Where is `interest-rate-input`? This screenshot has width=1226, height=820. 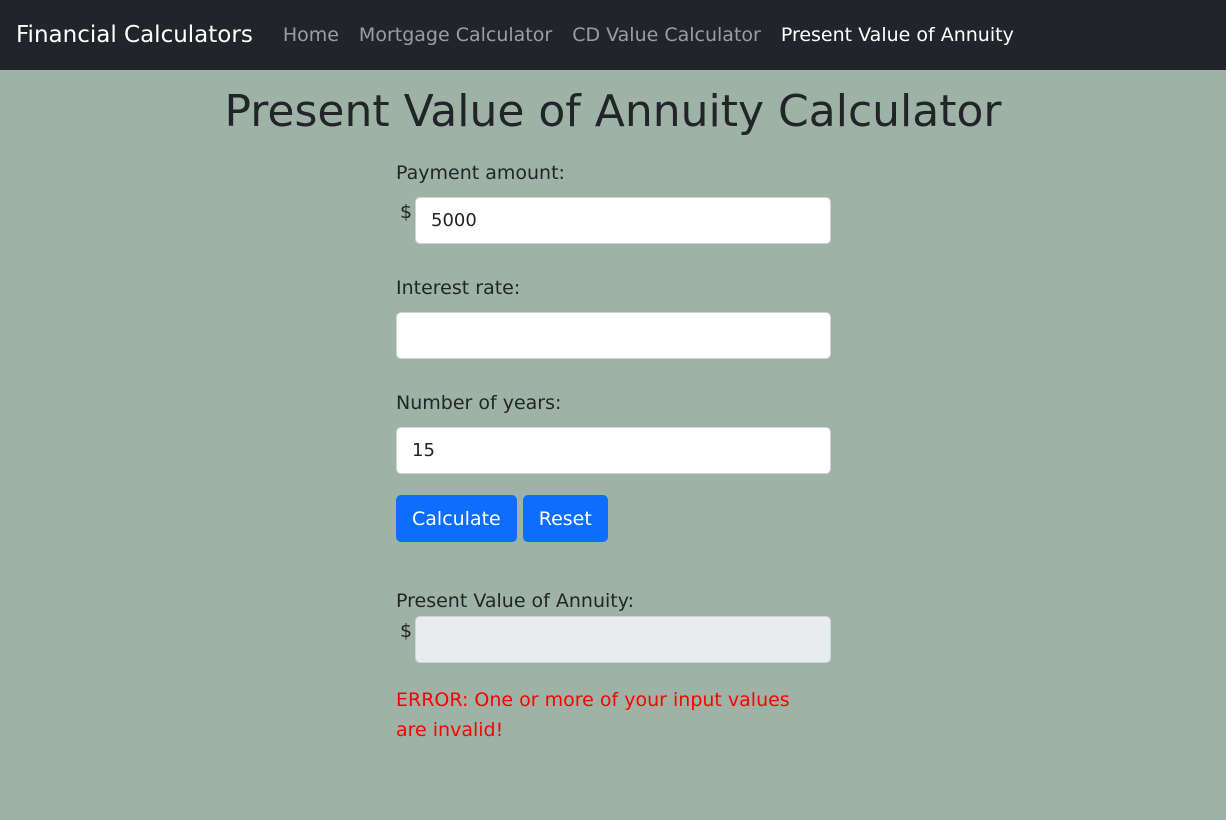
interest-rate-input is located at coordinates (613, 335).